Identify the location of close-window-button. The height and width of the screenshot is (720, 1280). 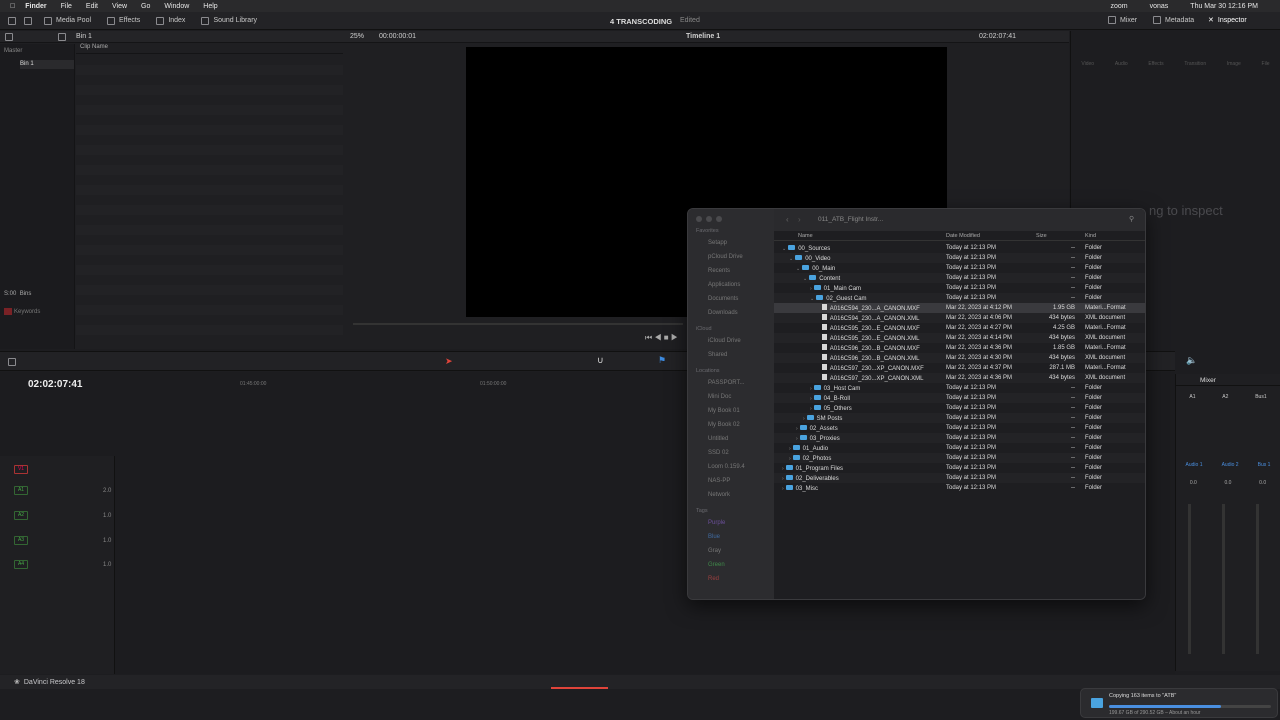
(699, 219).